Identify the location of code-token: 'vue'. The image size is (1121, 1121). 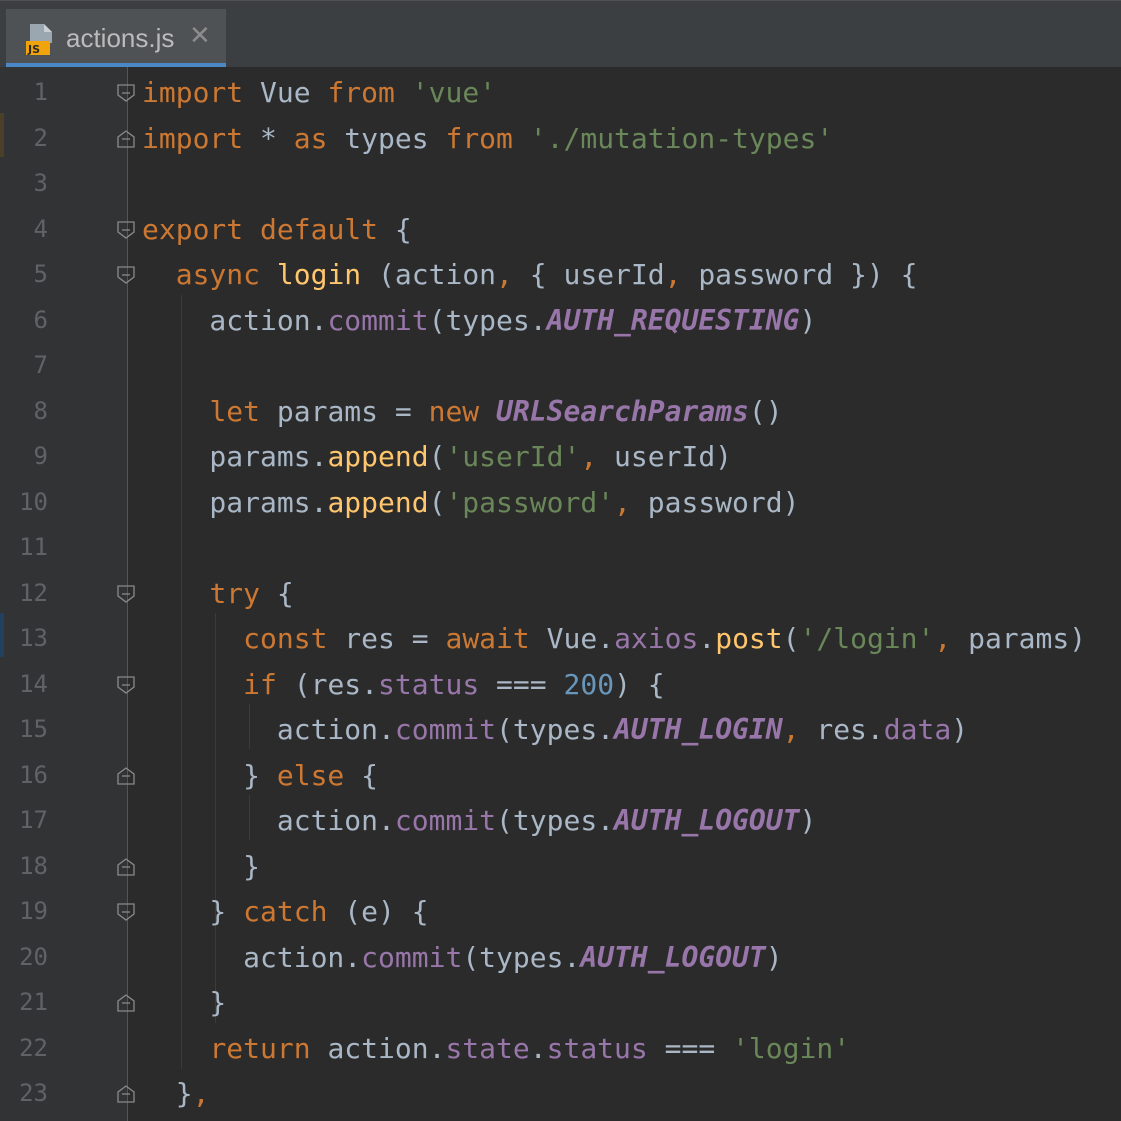
(454, 92).